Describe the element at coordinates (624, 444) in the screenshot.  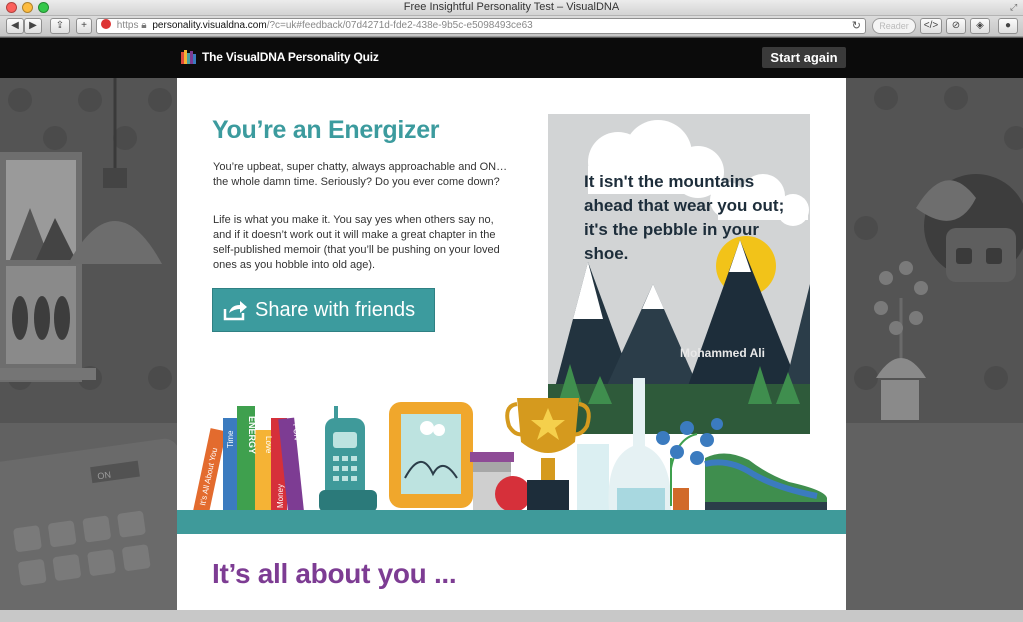
I see `glass-vase-icon` at that location.